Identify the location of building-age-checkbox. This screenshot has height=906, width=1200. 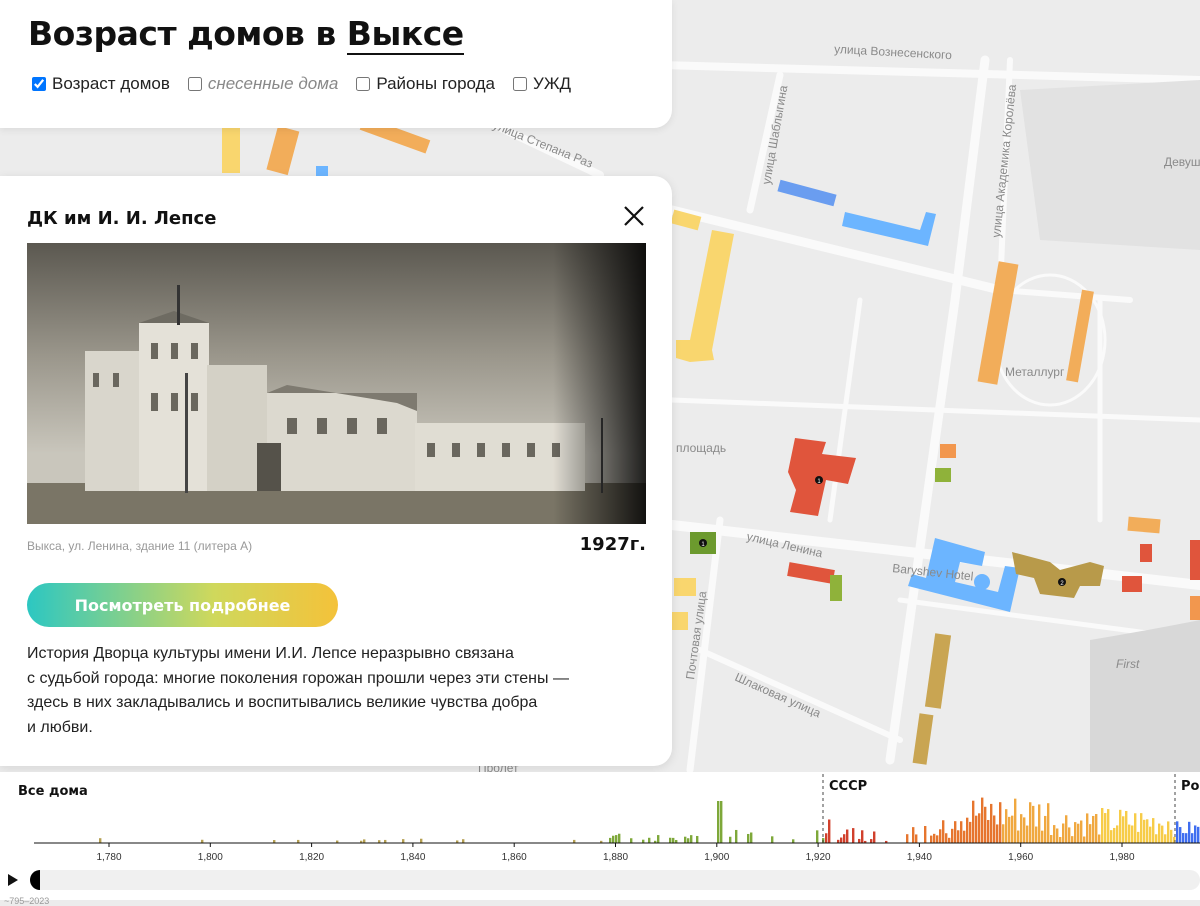
(39, 84).